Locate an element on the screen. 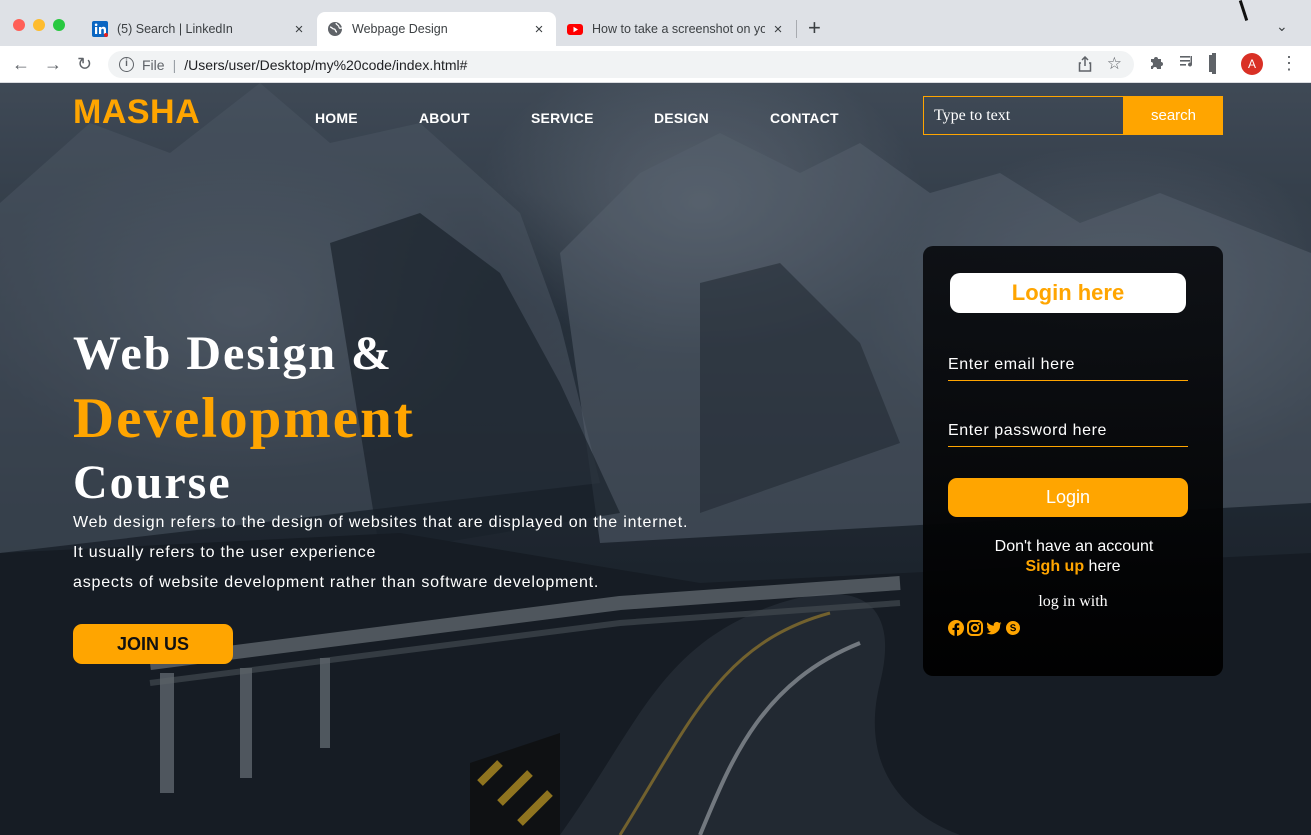 The image size is (1311, 835). signup-line: Sigh up here is located at coordinates (1073, 567).